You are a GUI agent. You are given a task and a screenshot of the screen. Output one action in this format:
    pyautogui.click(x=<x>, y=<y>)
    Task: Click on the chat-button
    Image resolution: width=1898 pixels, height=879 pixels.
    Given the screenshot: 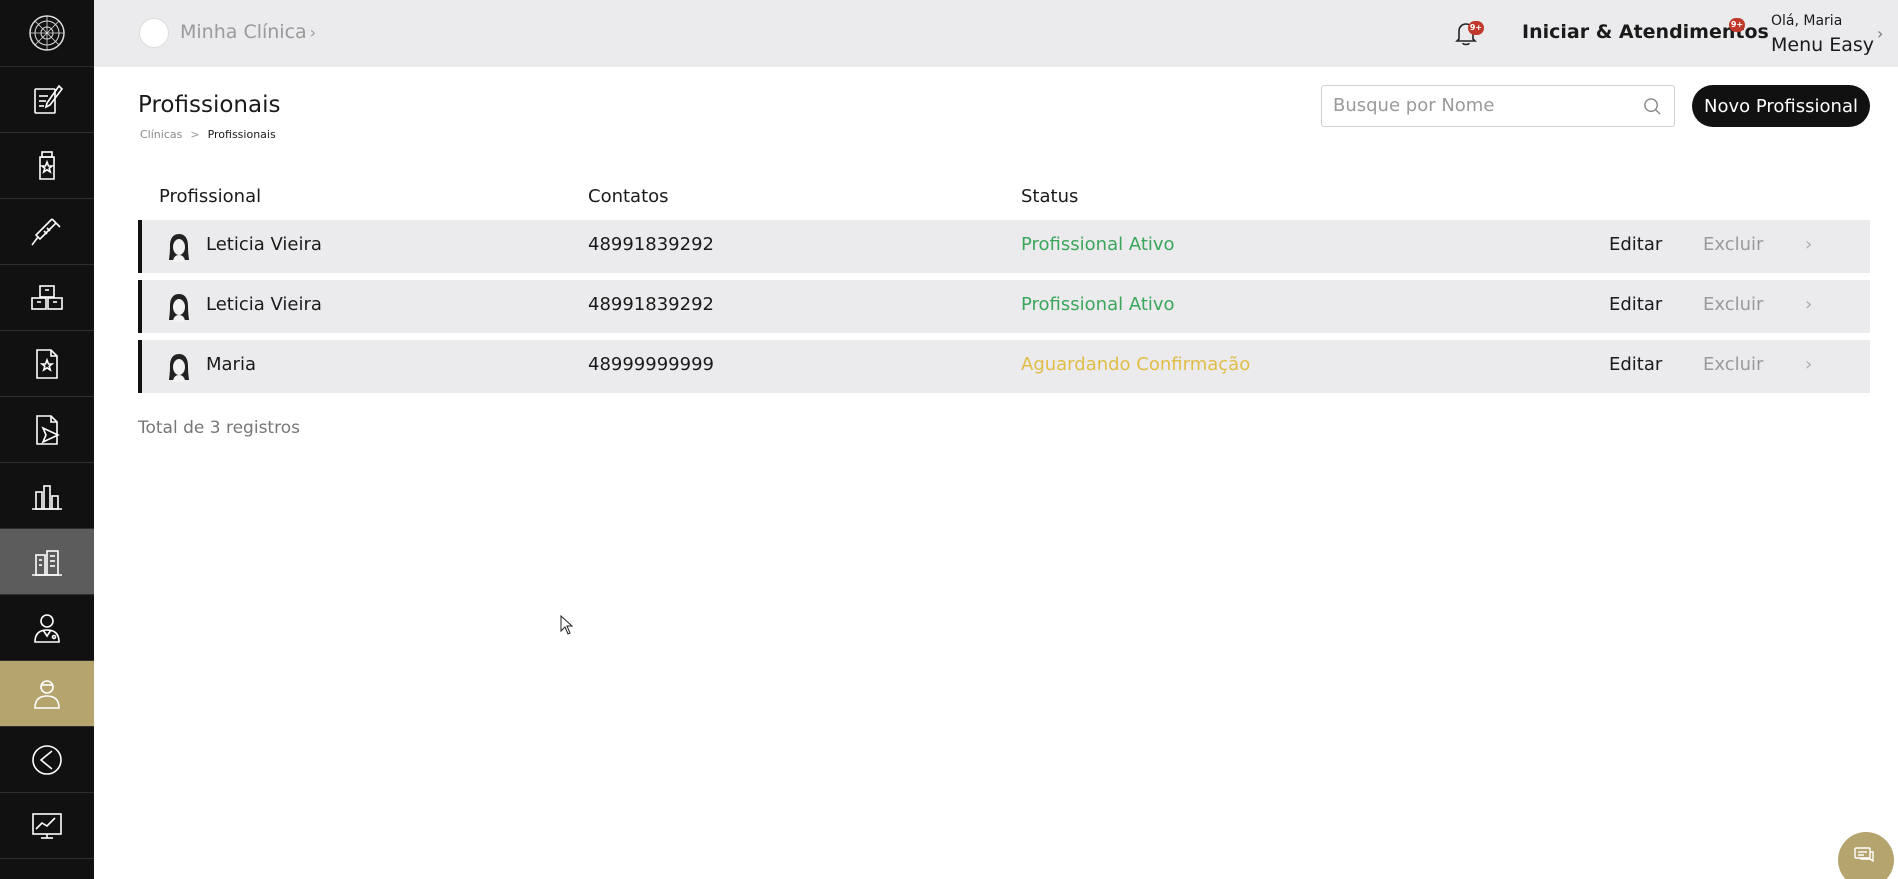 What is the action you would take?
    pyautogui.click(x=1866, y=855)
    